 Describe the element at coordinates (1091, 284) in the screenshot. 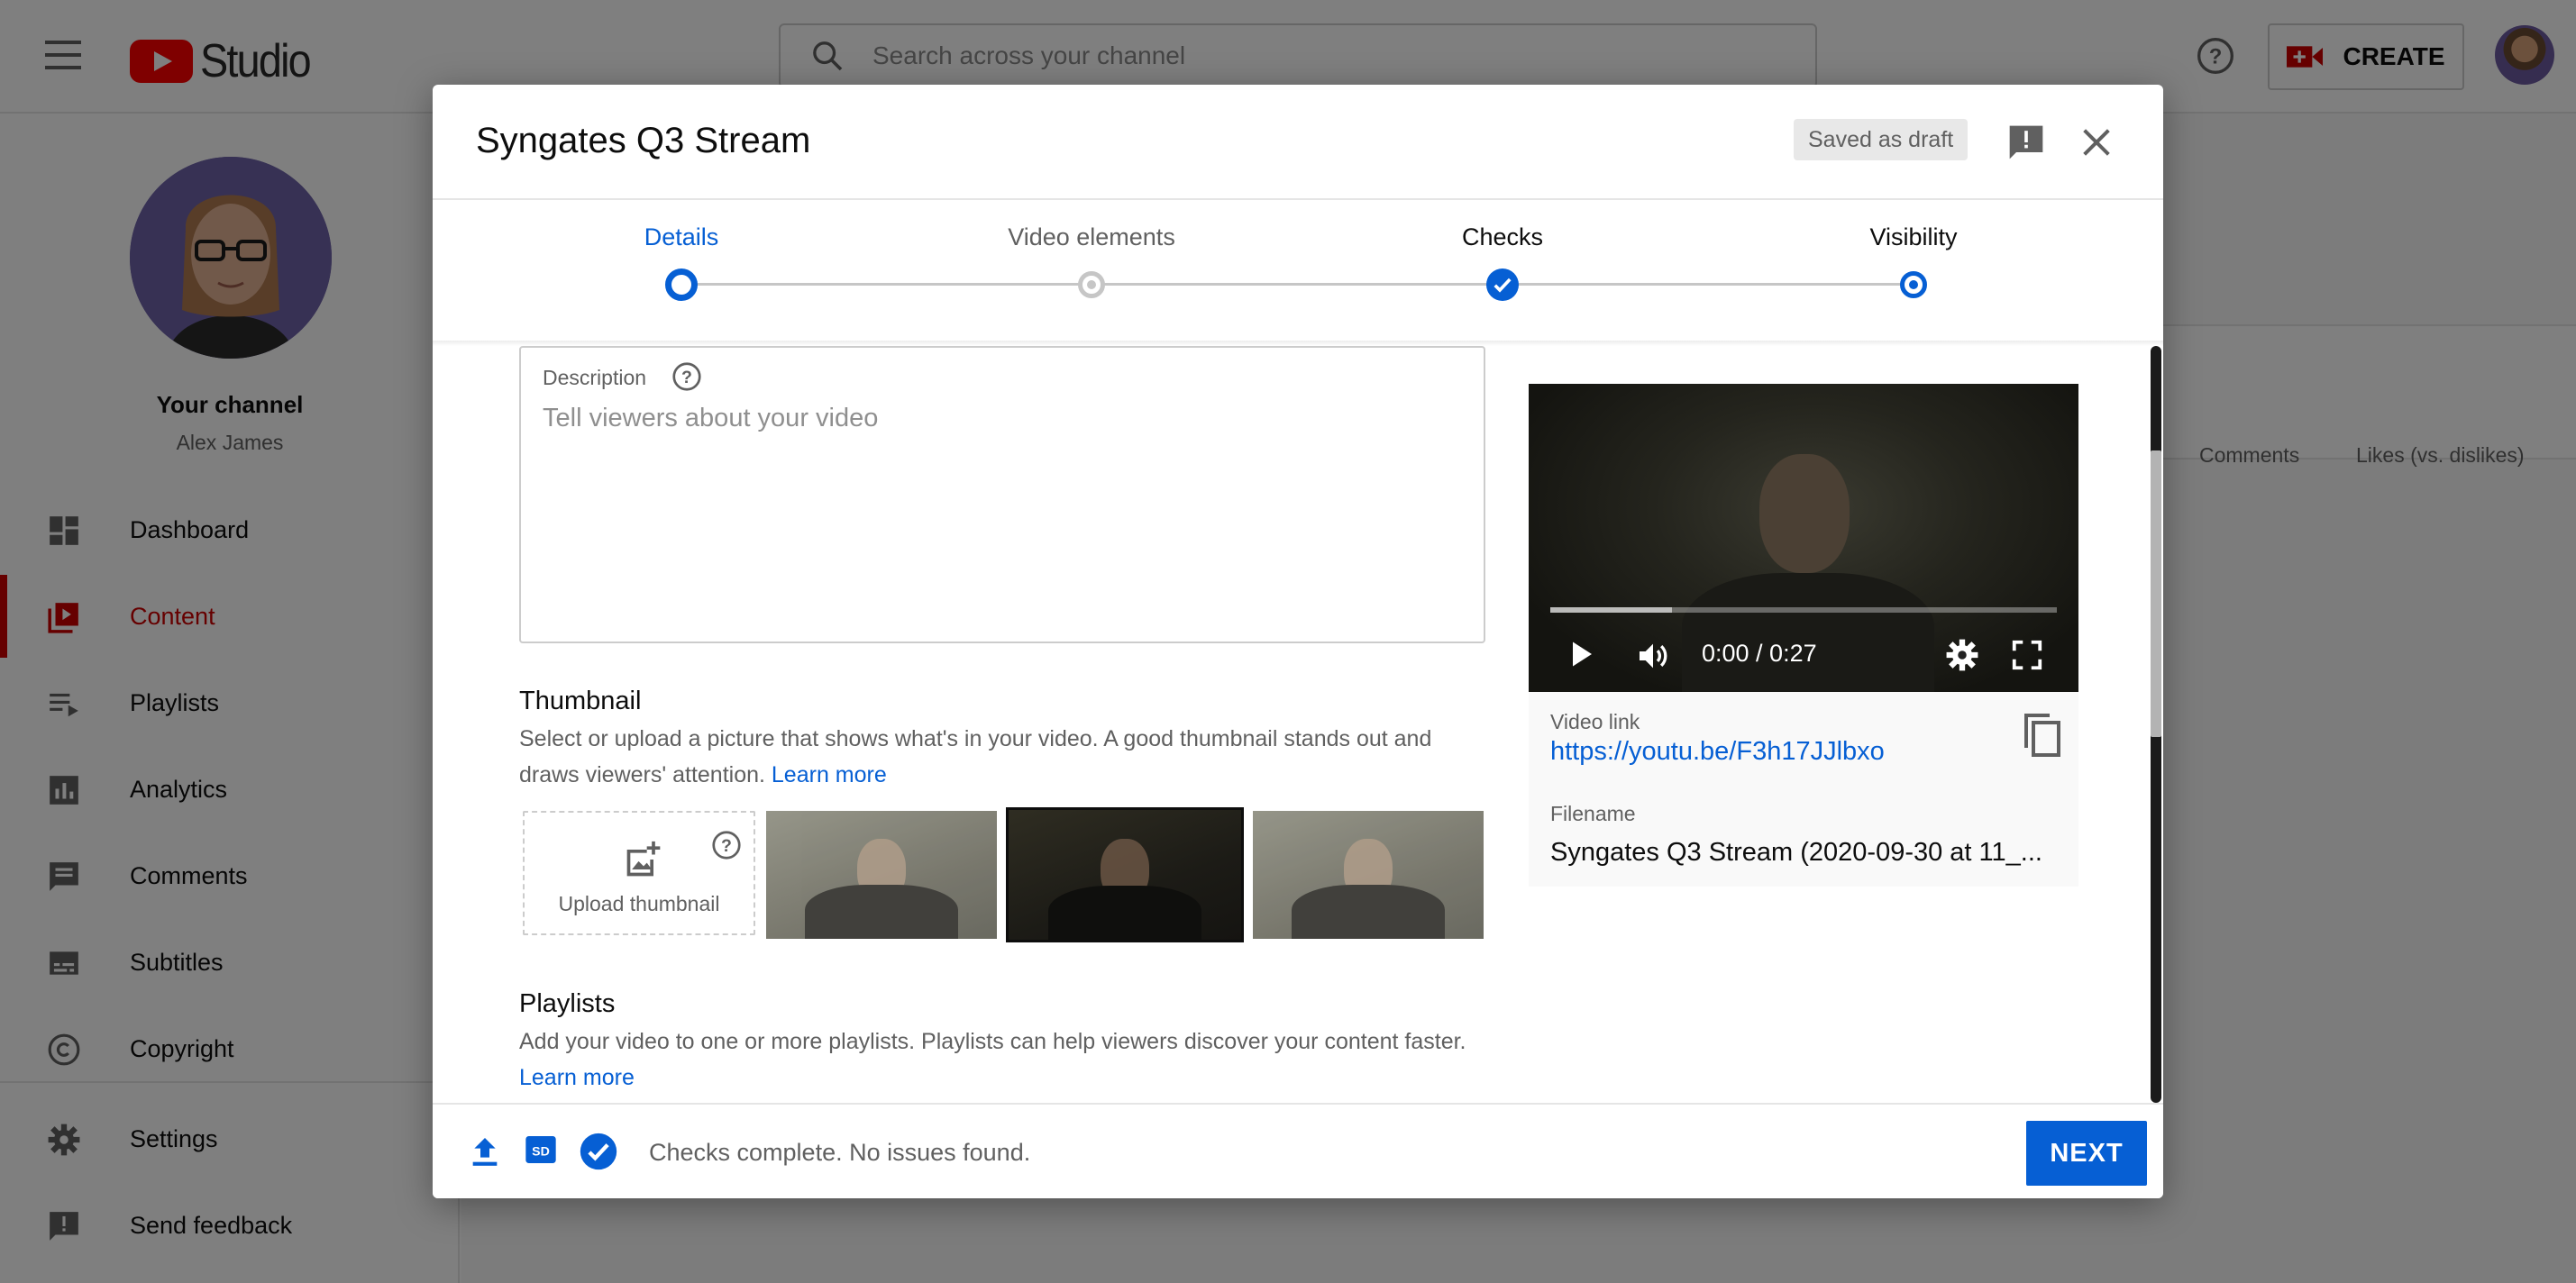

I see `step-video-elements-indicator` at that location.